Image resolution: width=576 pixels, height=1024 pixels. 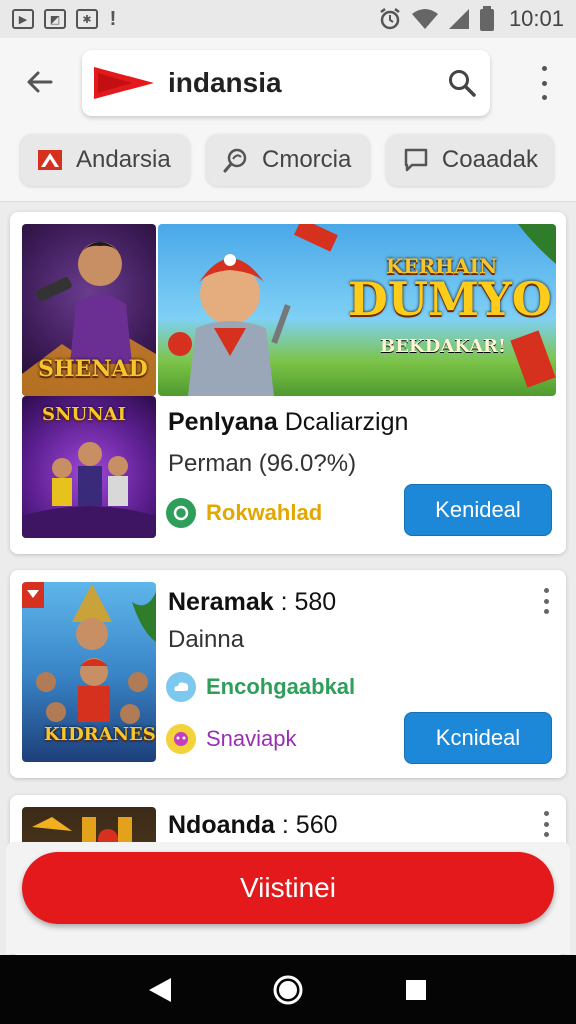 I want to click on signal-icon, so click(x=458, y=19).